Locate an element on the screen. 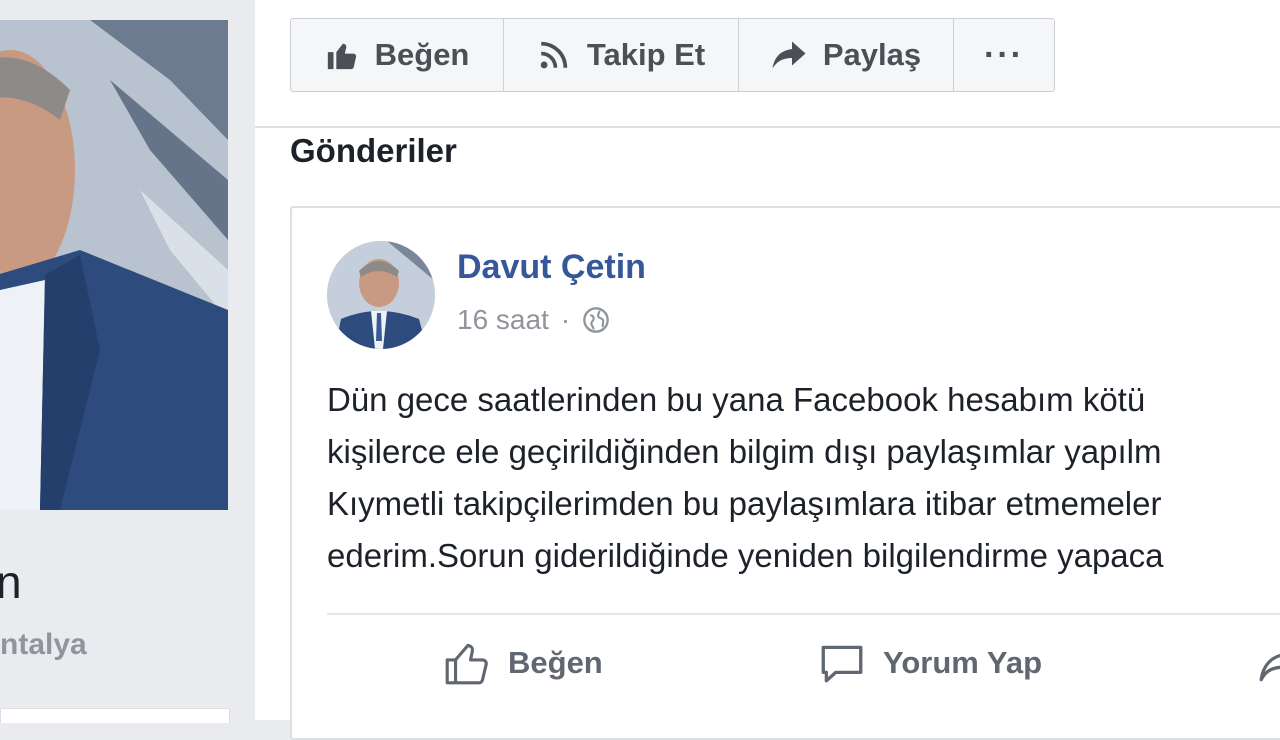 The image size is (1280, 740). profile-photo-illustration is located at coordinates (114, 265).